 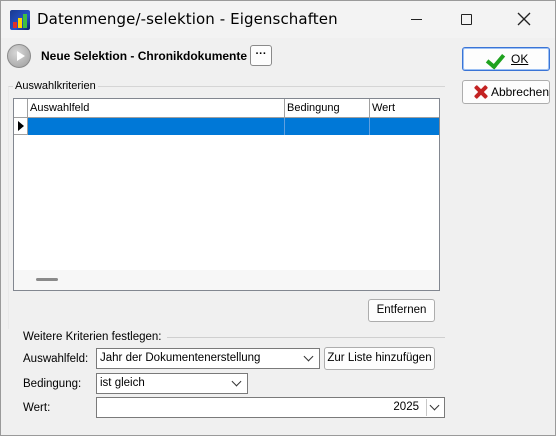 What do you see at coordinates (37, 408) in the screenshot?
I see `value-label: Wert:` at bounding box center [37, 408].